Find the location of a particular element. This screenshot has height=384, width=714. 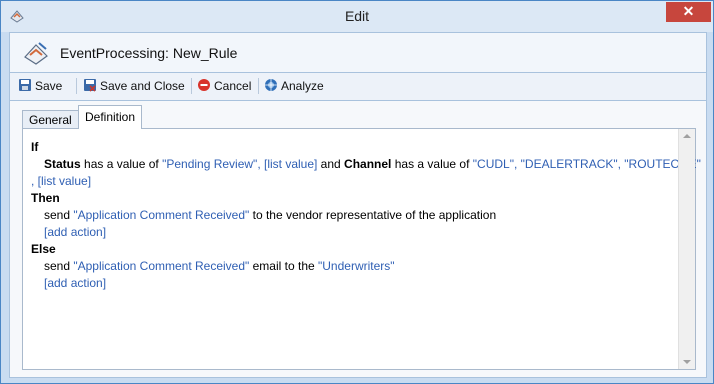

close-icon: ✕ is located at coordinates (688, 12).